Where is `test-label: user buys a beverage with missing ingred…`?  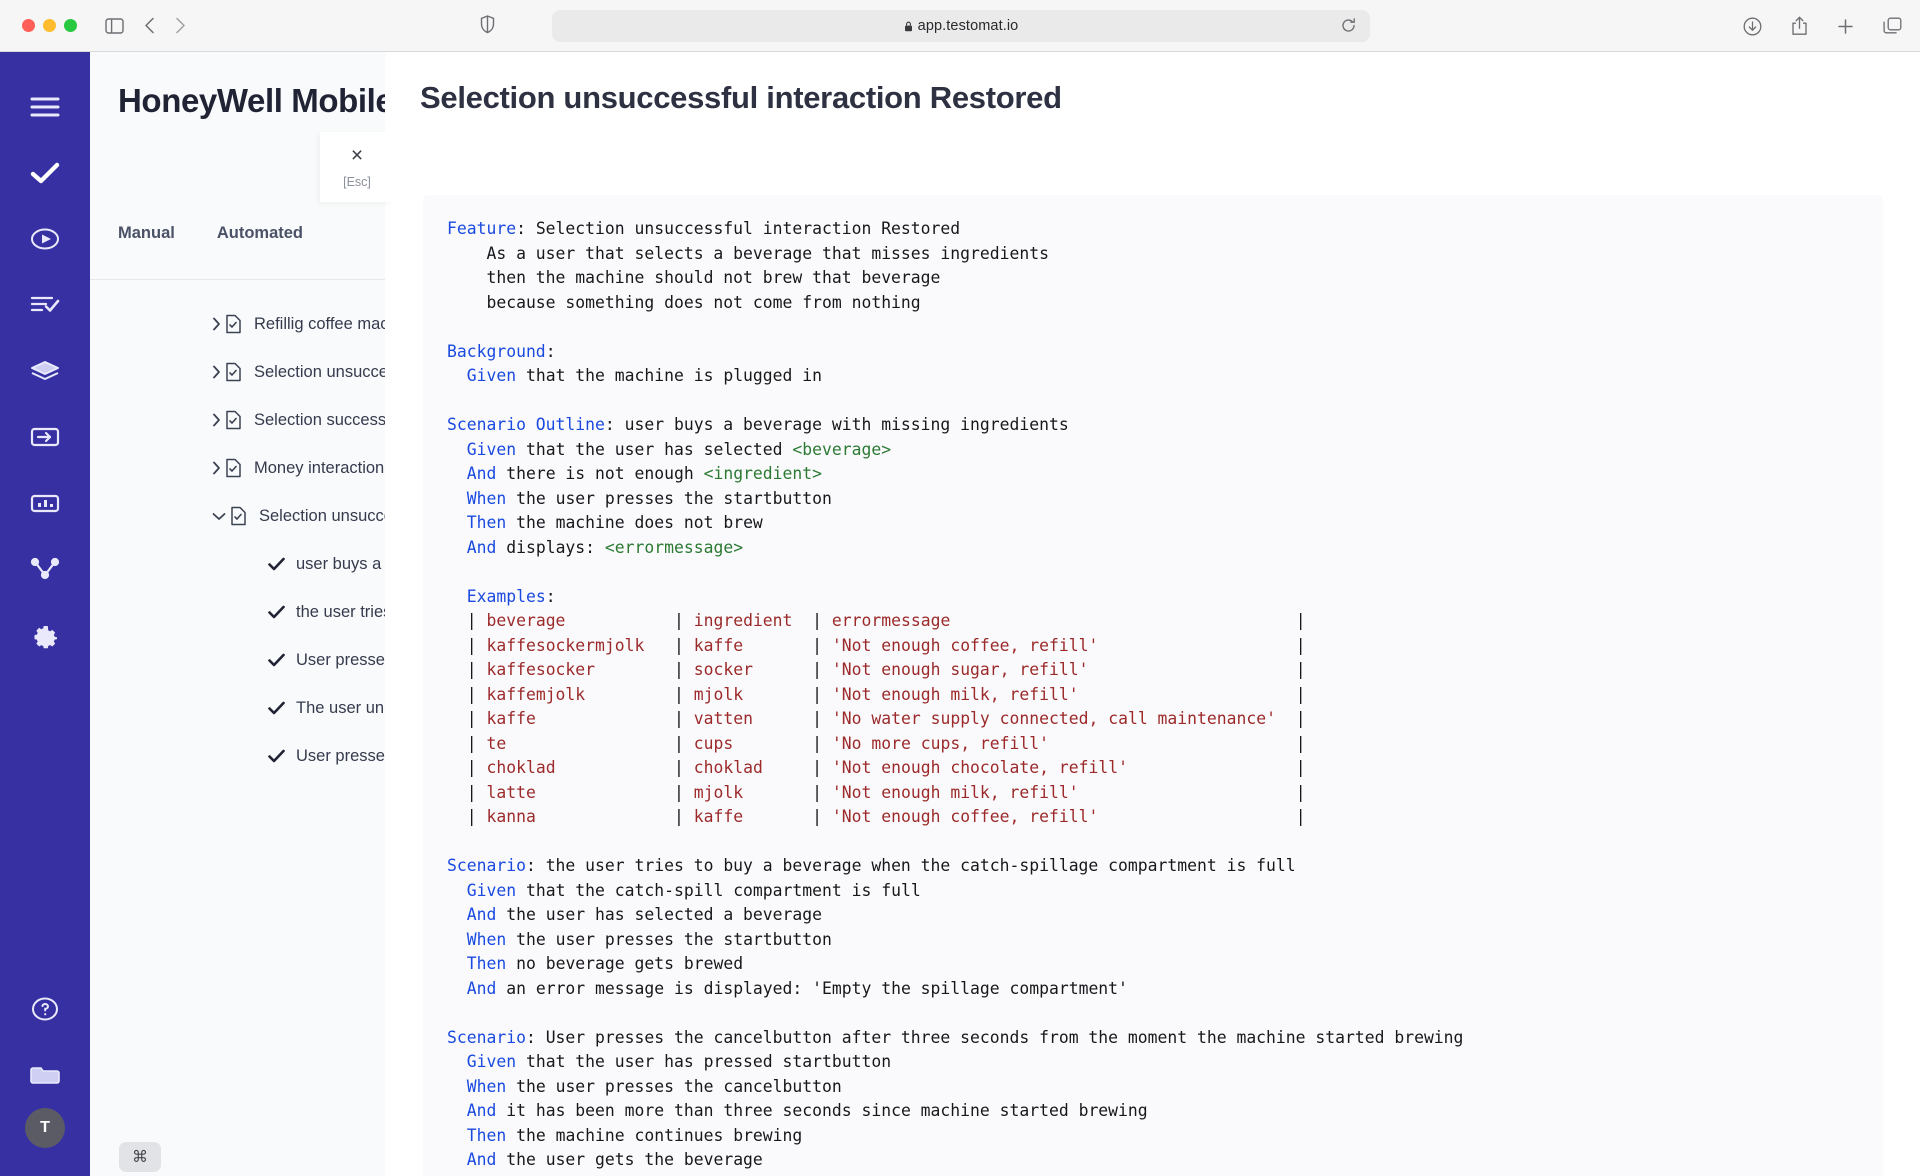 test-label: user buys a beverage with missing ingred… is located at coordinates (342, 563).